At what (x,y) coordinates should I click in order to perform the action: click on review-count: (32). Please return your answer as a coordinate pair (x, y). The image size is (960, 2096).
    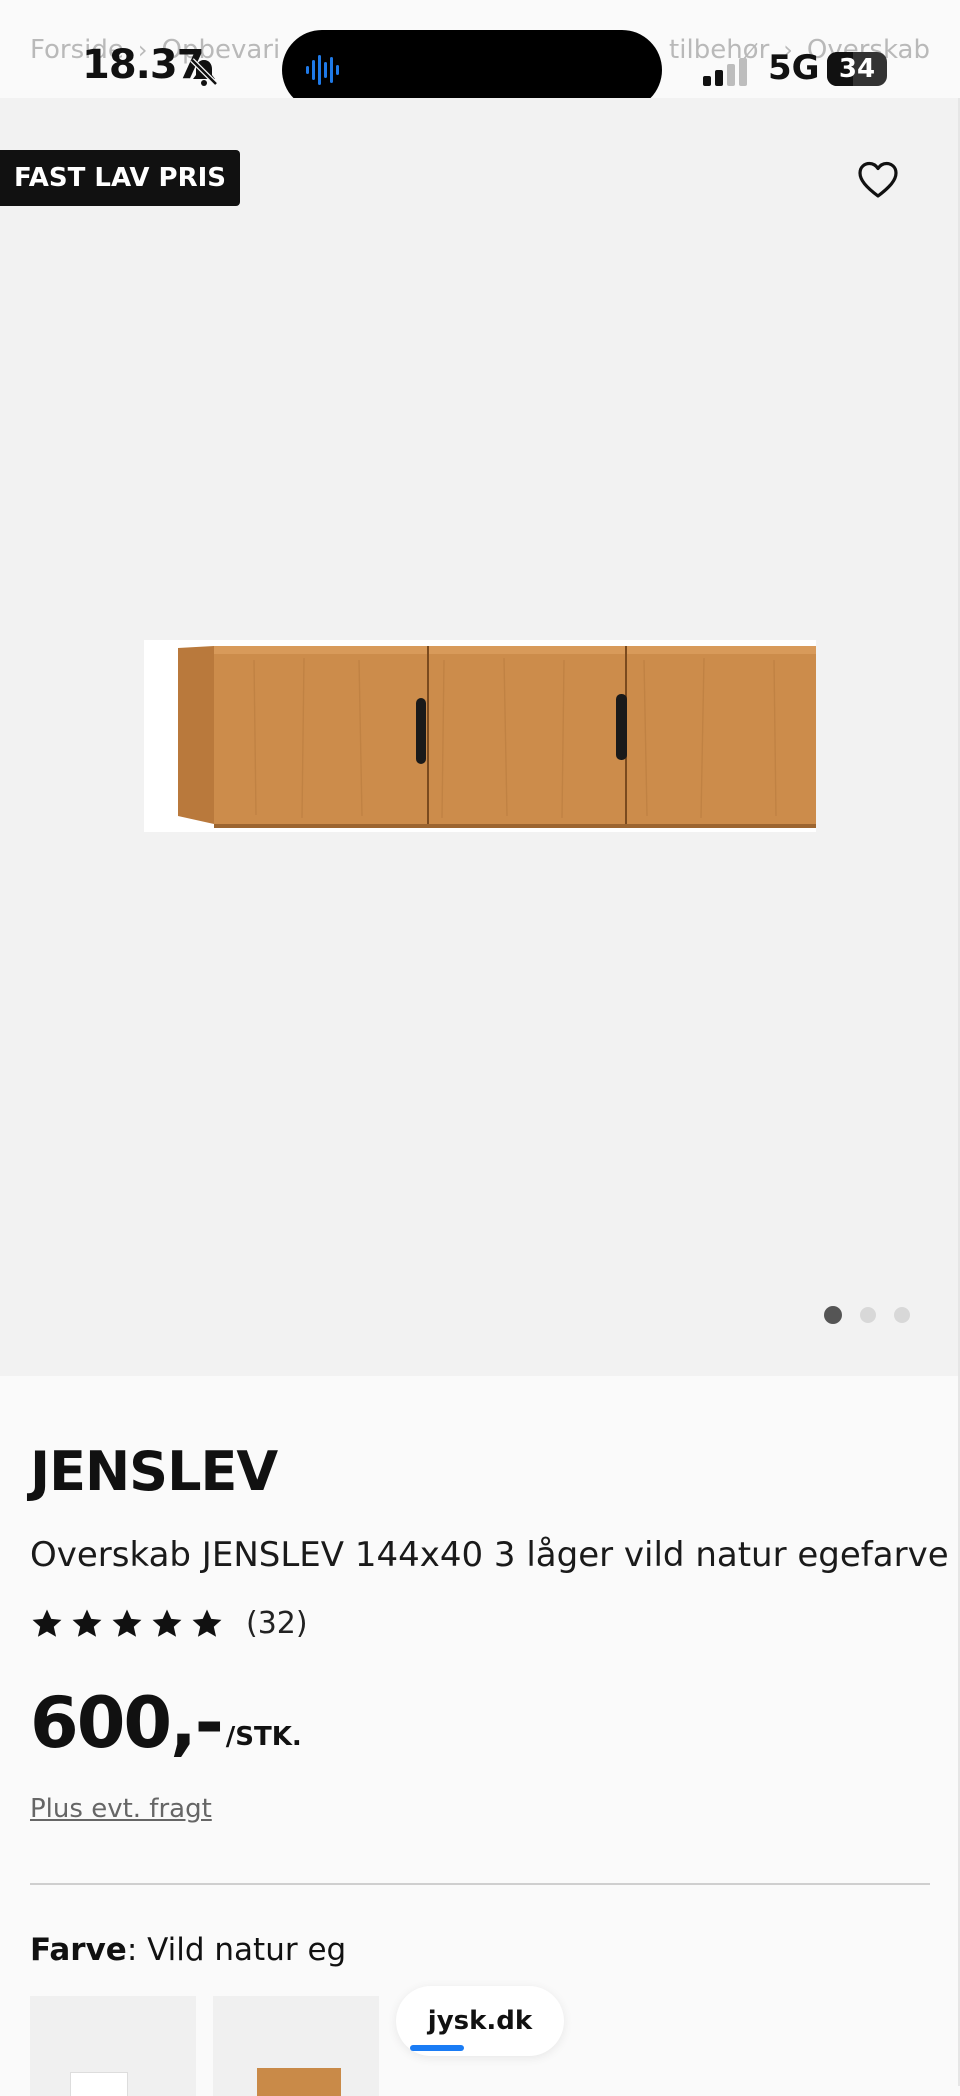
    Looking at the image, I should click on (277, 1623).